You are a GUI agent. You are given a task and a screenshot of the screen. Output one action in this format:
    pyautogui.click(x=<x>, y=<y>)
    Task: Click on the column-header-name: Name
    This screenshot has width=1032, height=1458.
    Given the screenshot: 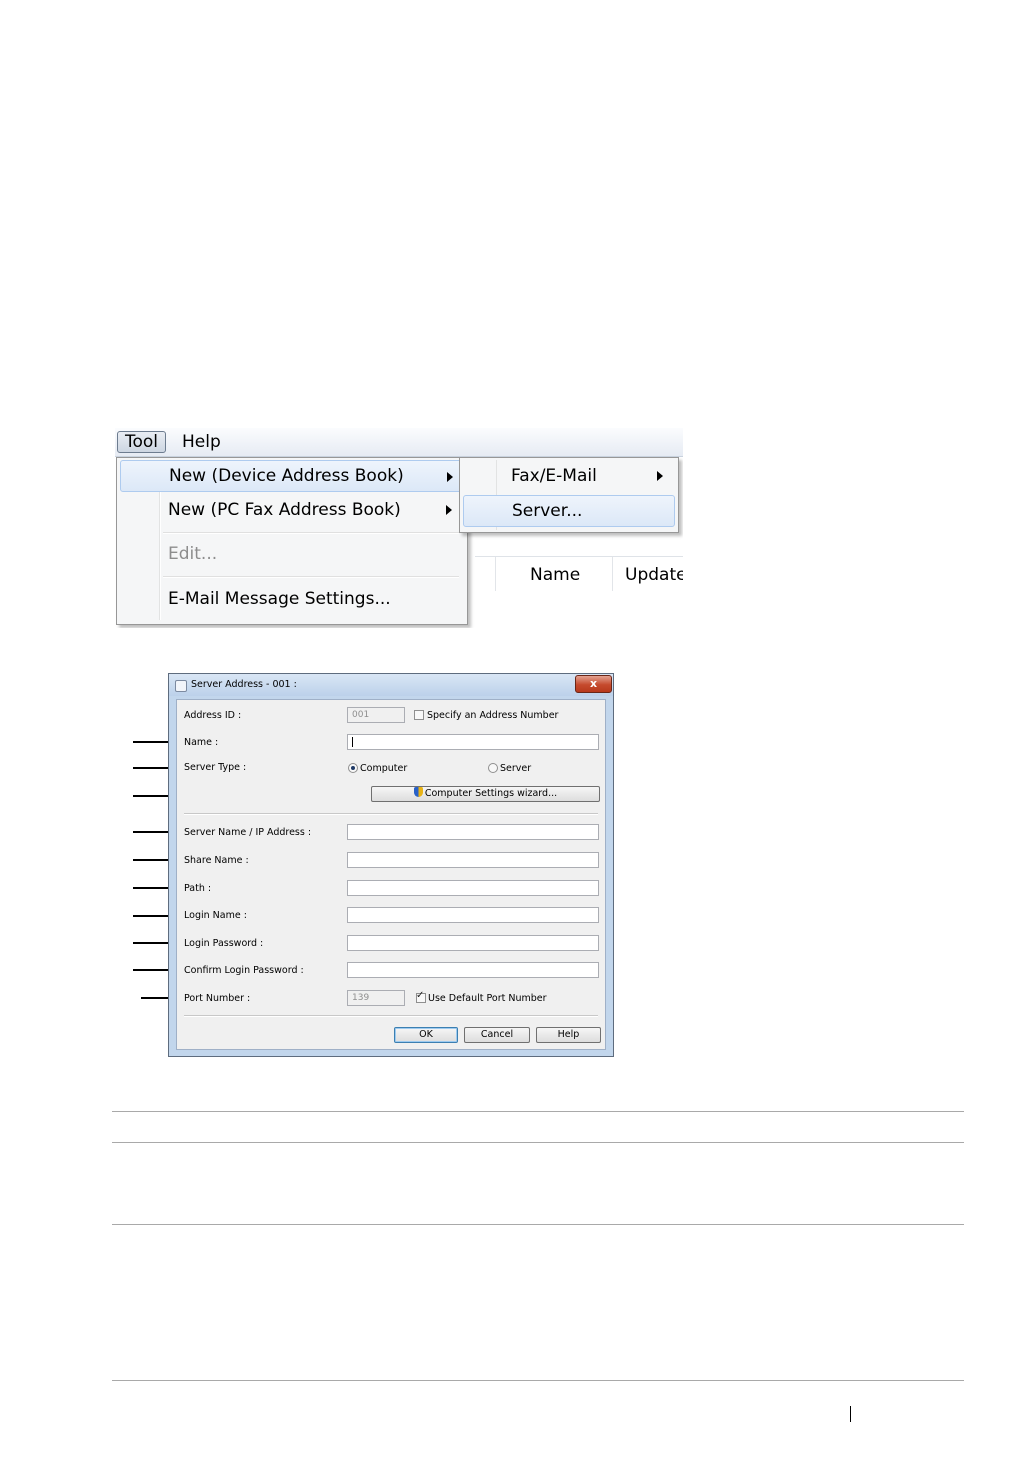 What is the action you would take?
    pyautogui.click(x=555, y=575)
    